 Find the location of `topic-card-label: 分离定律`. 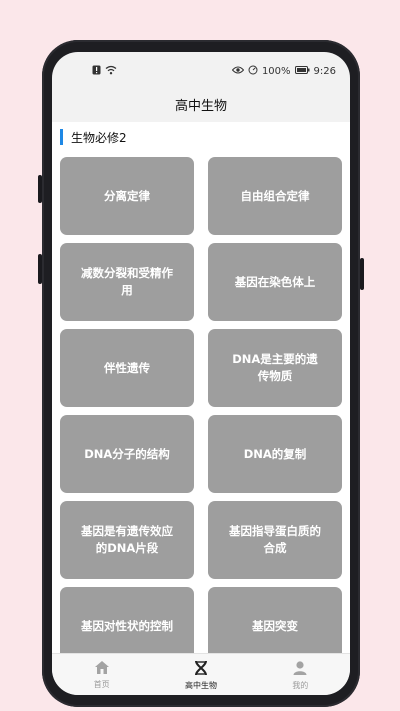

topic-card-label: 分离定律 is located at coordinates (127, 195).